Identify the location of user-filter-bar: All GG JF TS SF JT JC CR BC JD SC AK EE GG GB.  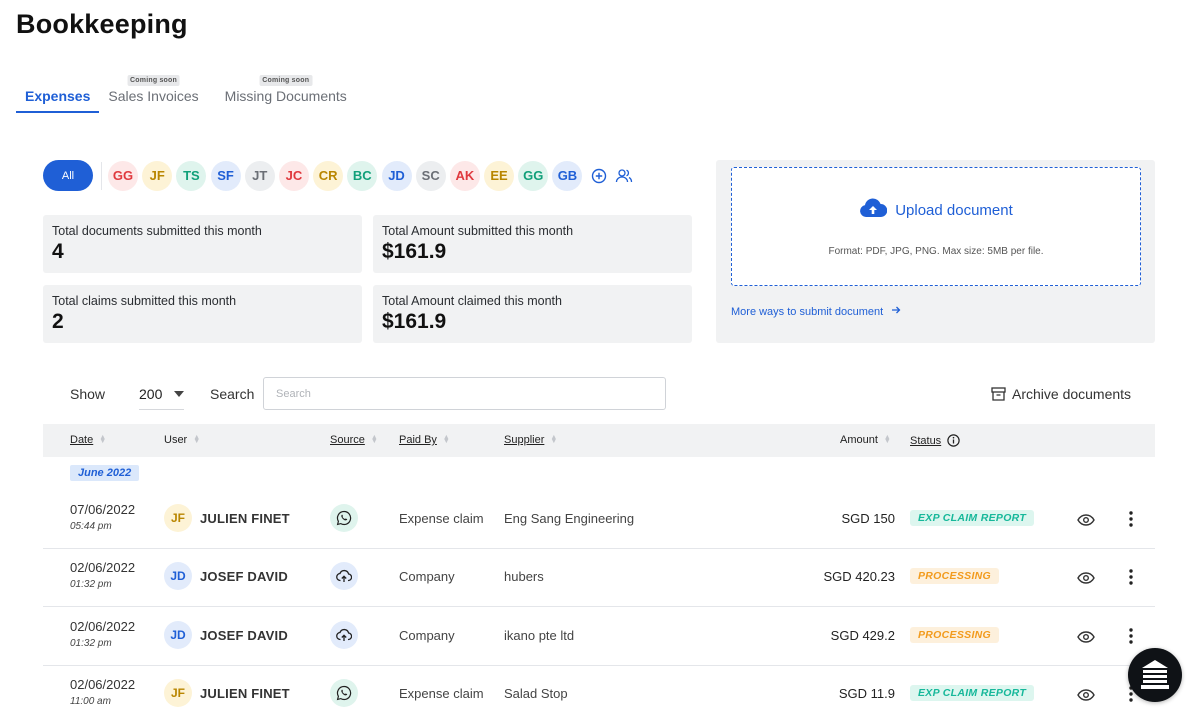
(340, 175).